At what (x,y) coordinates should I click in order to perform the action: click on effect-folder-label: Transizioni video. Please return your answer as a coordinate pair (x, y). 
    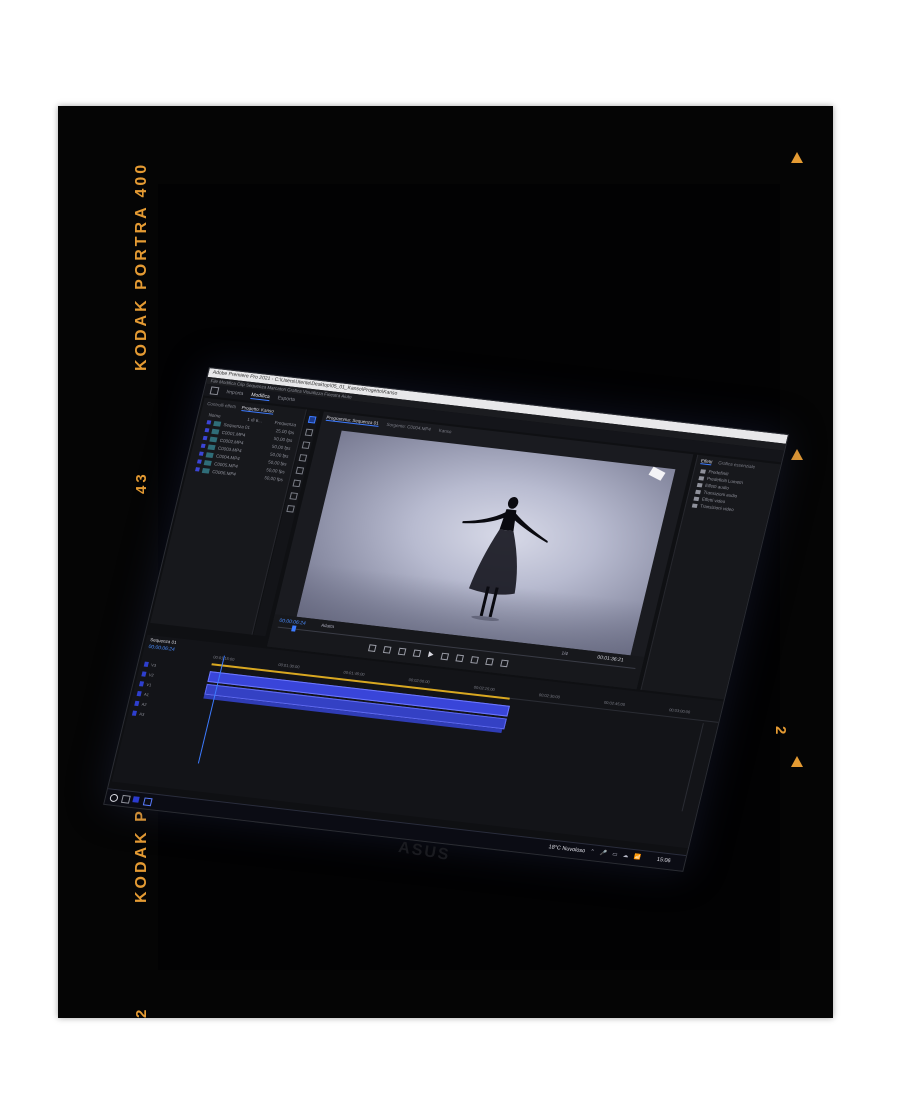
    Looking at the image, I should click on (717, 508).